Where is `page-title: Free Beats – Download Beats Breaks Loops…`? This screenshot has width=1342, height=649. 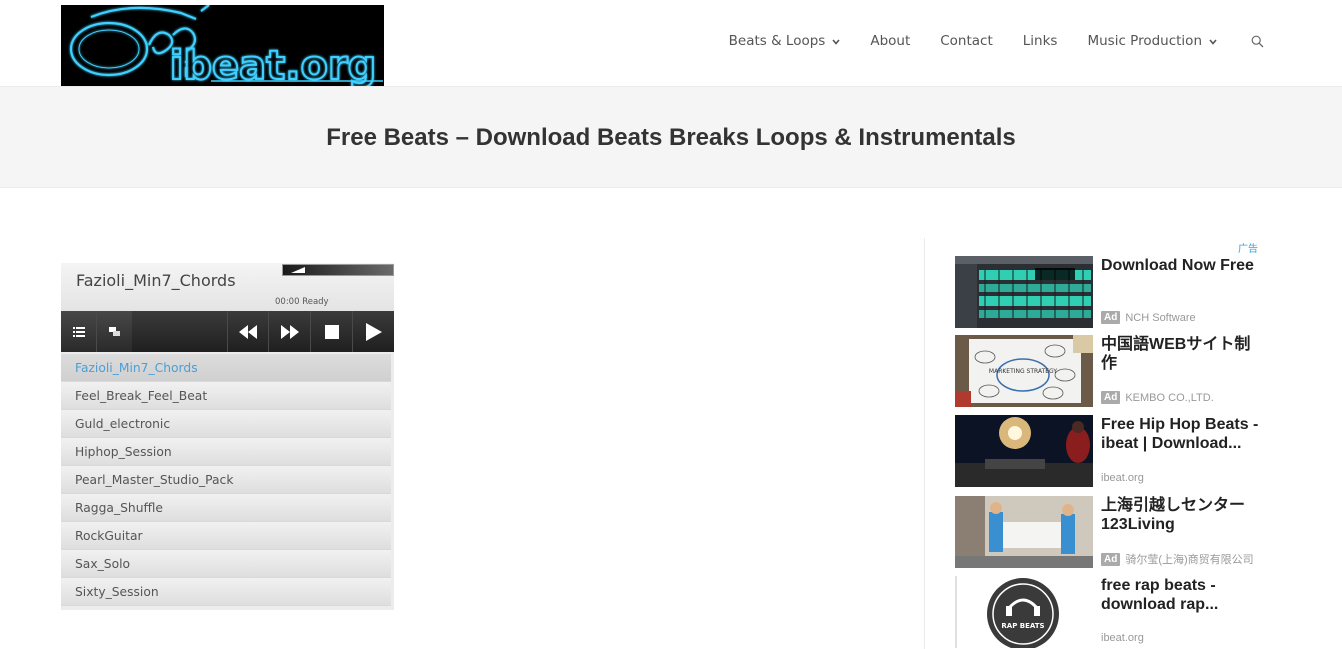 page-title: Free Beats – Download Beats Breaks Loops… is located at coordinates (671, 137).